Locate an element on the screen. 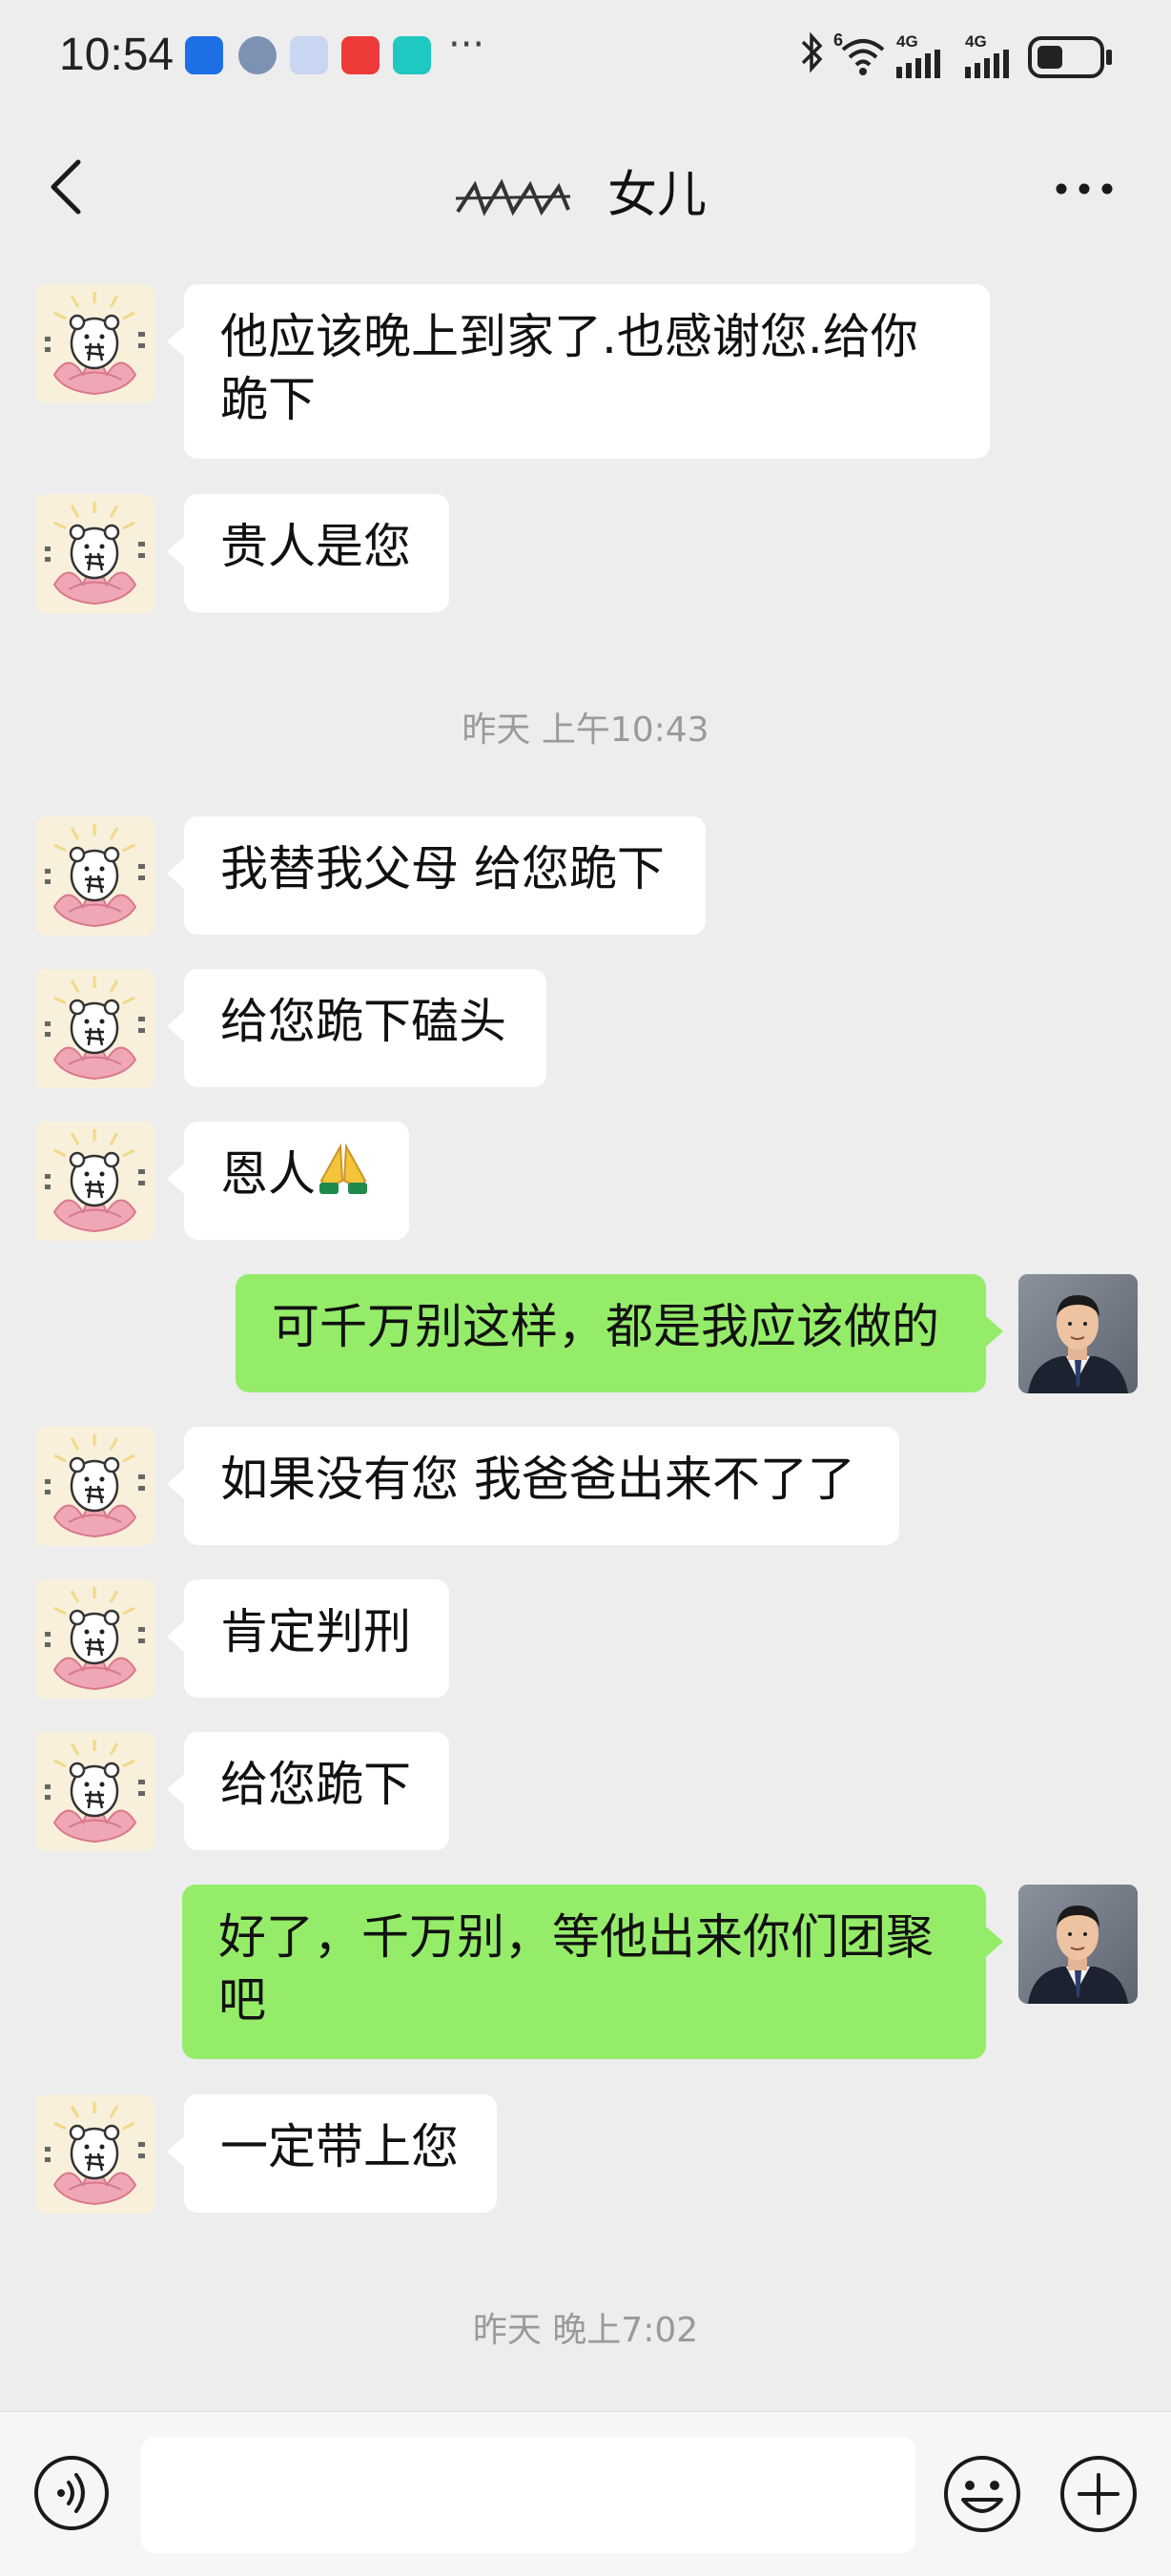 The width and height of the screenshot is (1171, 2576). more-notifications-indicator: ··· is located at coordinates (466, 45).